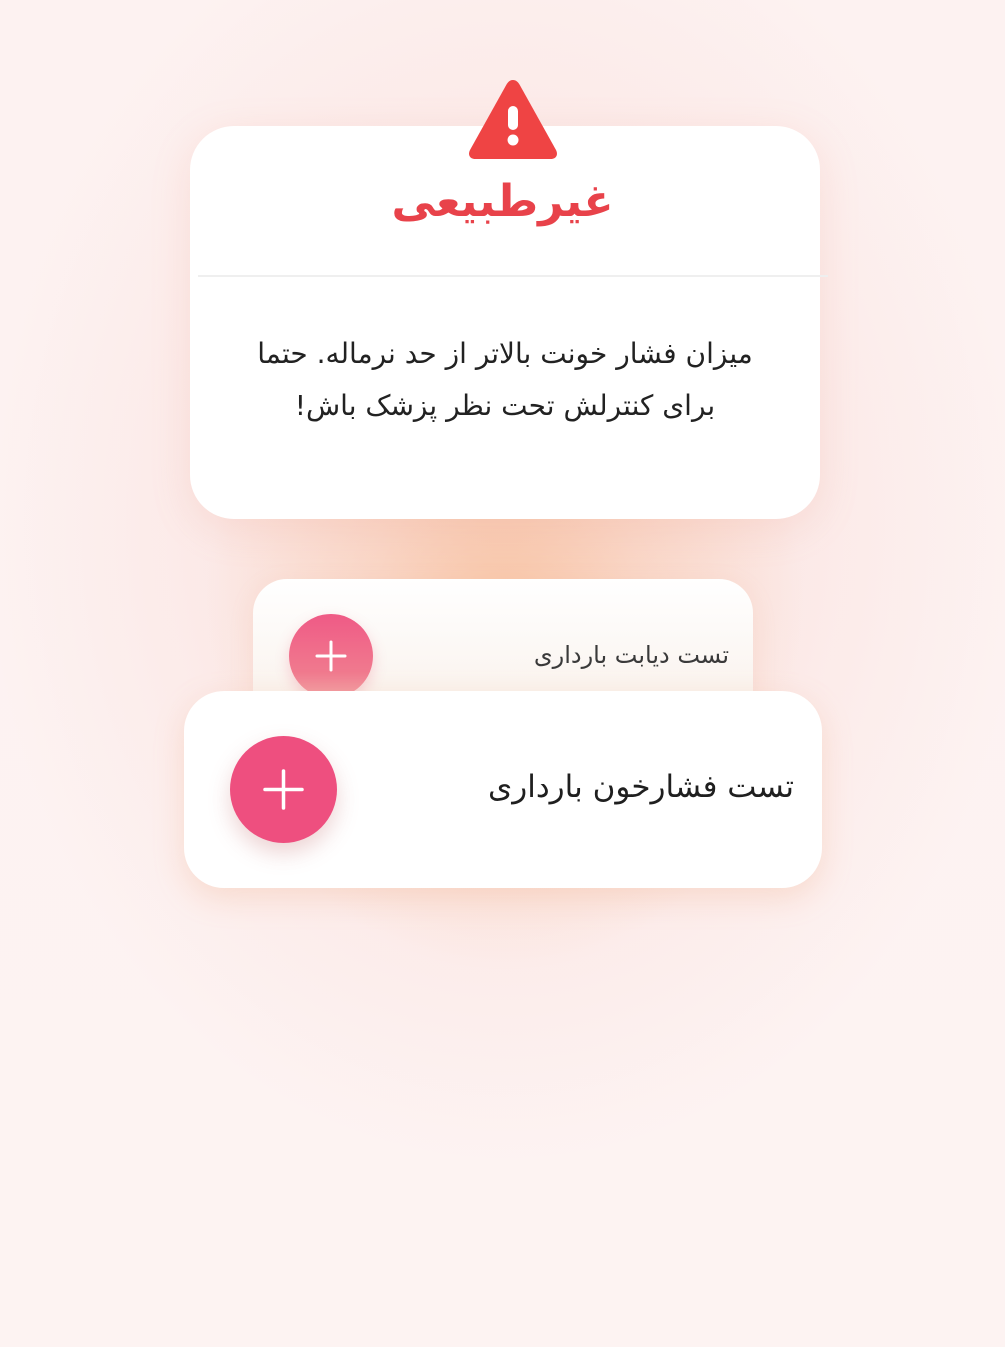 The width and height of the screenshot is (1005, 1347). I want to click on warning-triangle-icon, so click(513, 119).